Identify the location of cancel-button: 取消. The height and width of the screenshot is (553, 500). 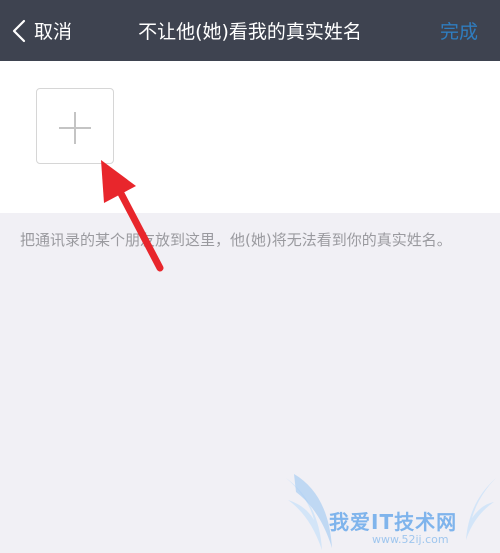
(42, 30).